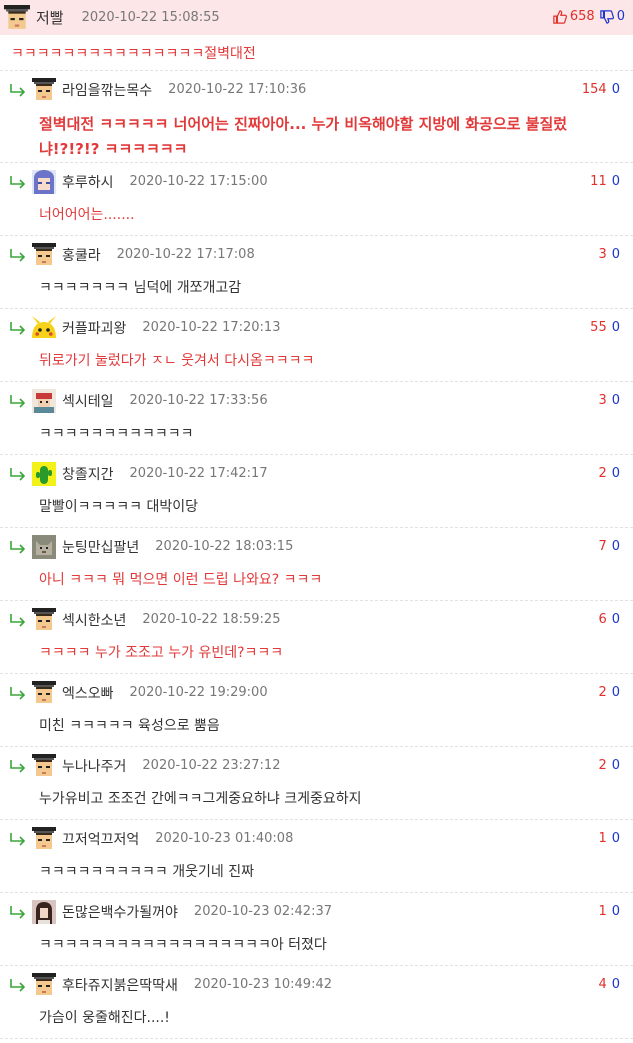  Describe the element at coordinates (316, 400) in the screenshot. I see `reply-header: 섹시테일 2020-10-22 17:33:56 30` at that location.